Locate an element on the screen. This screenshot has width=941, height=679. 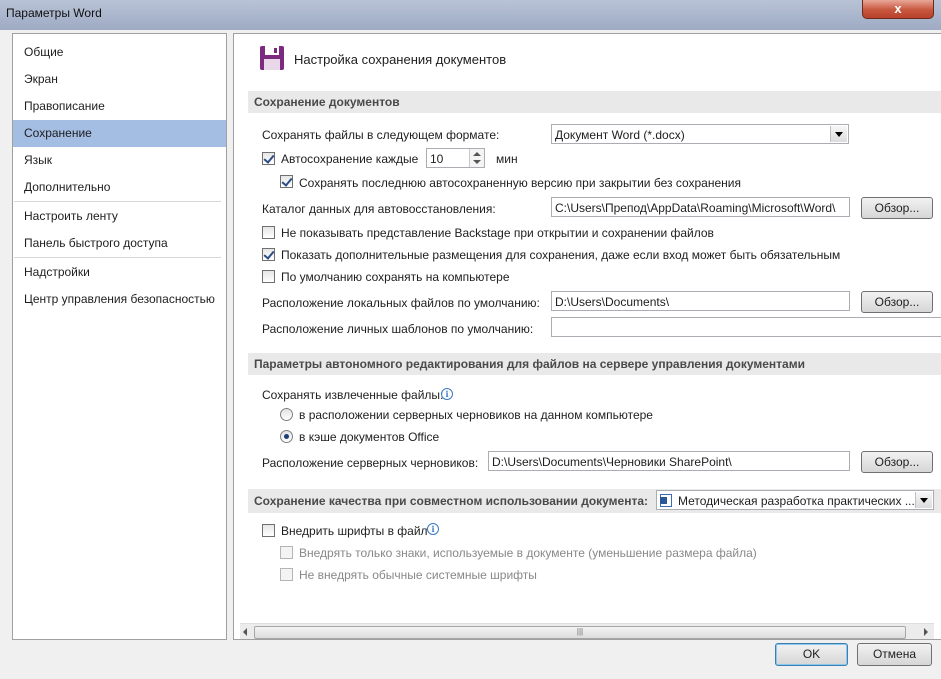
ok-button: OK is located at coordinates (811, 654).